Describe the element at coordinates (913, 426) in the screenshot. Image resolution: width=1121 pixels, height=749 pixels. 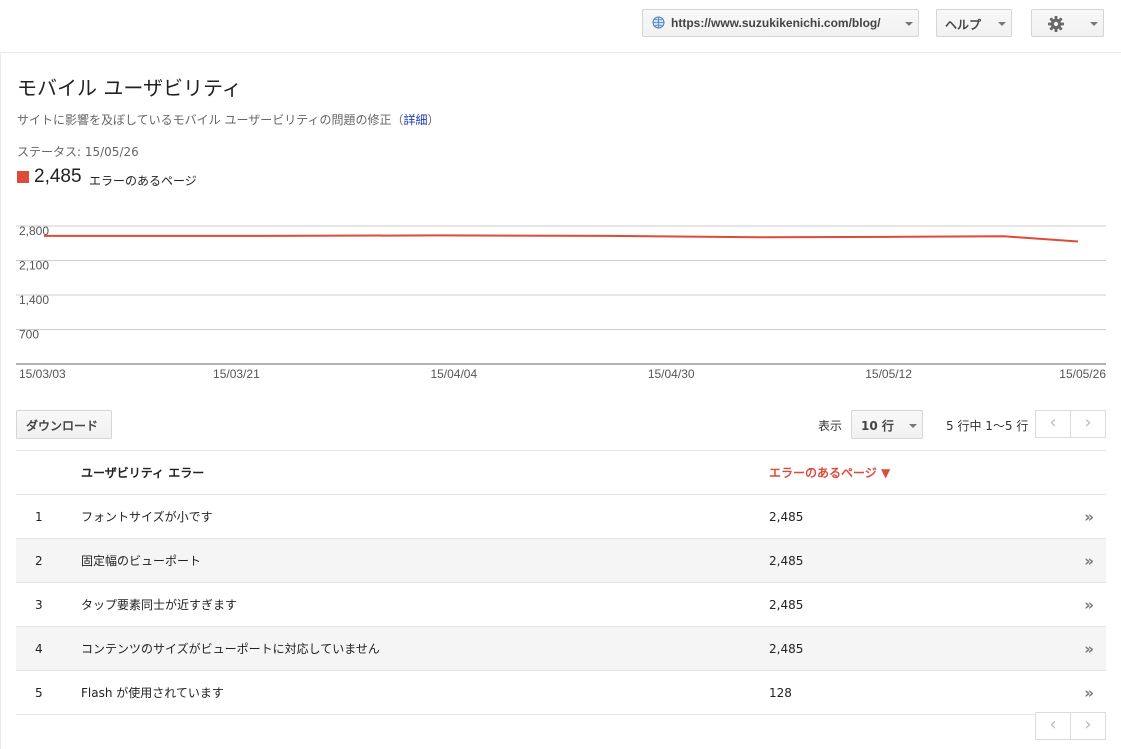
I see `chevron-down-icon` at that location.